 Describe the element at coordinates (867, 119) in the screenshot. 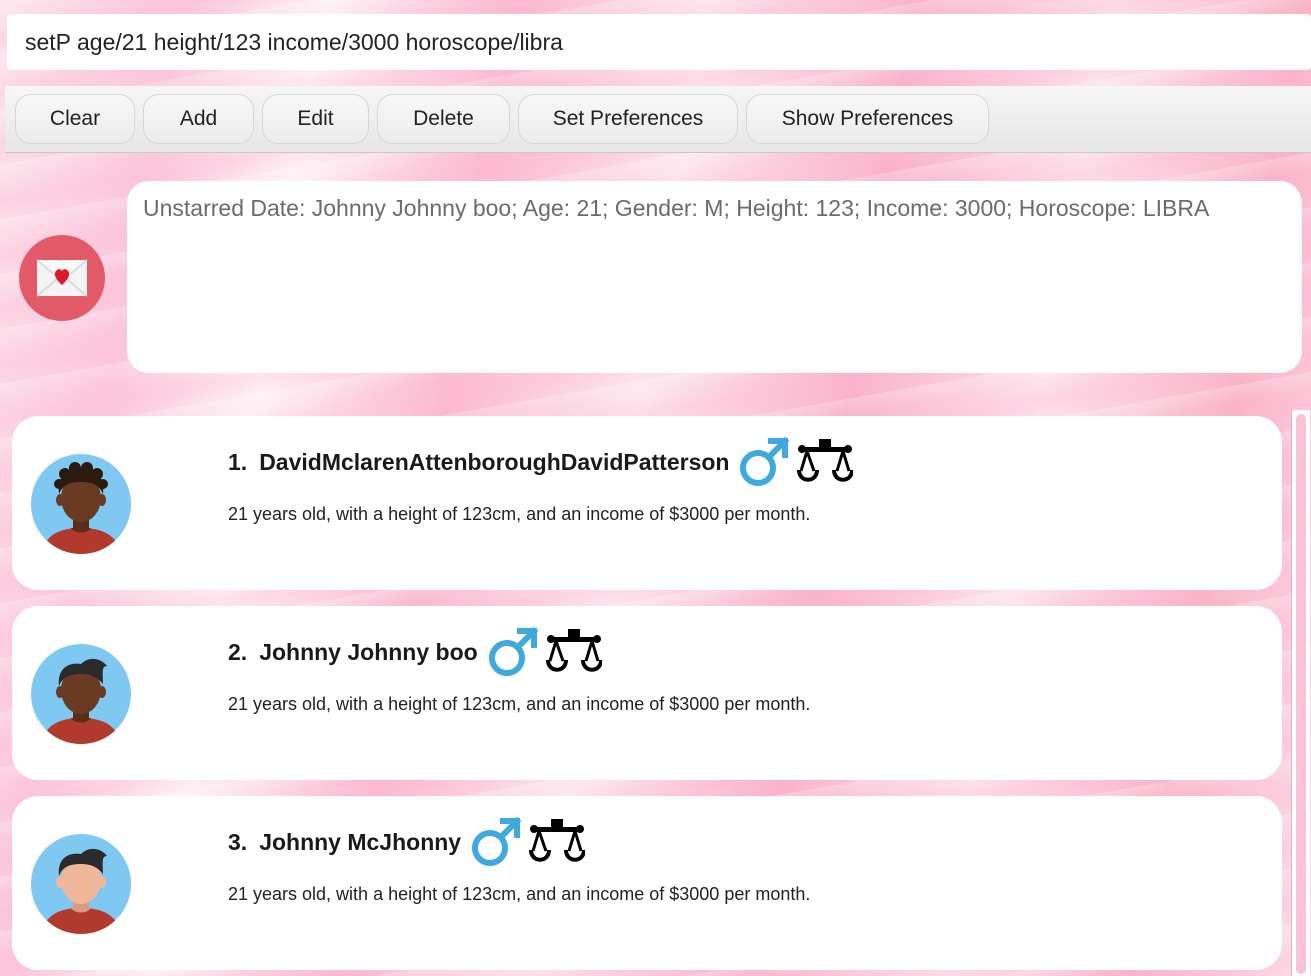

I see `show-preferences-button: Show Preferences` at that location.